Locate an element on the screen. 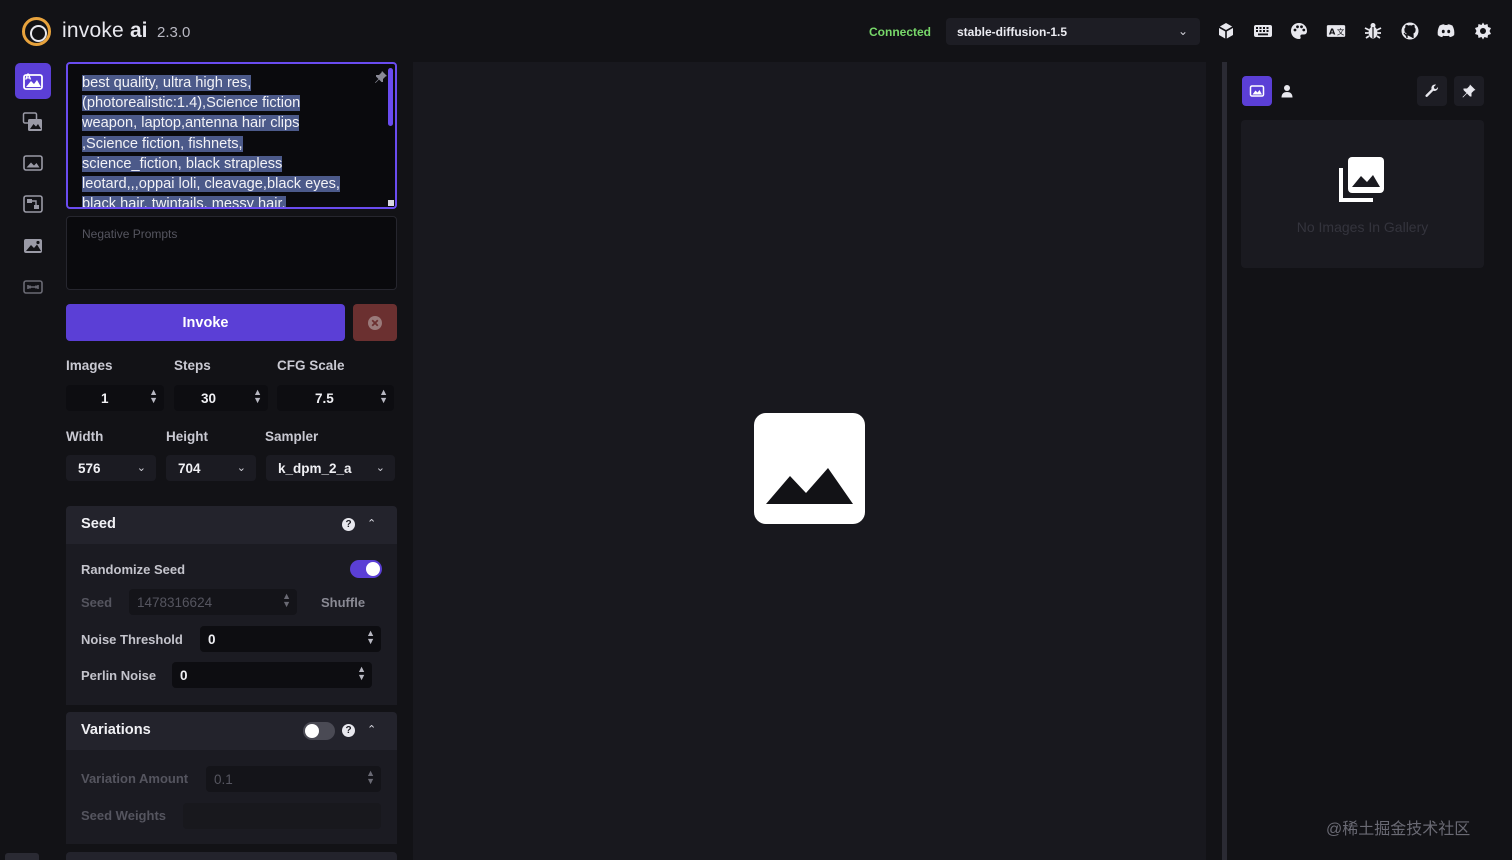  resize-handle is located at coordinates (391, 203).